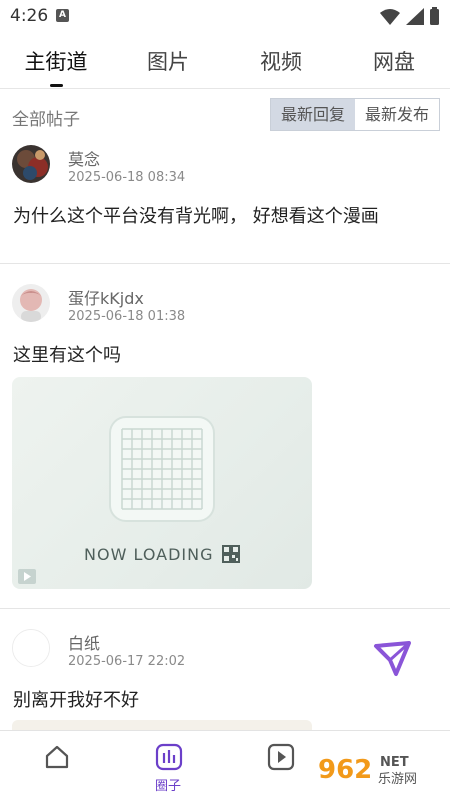 This screenshot has height=801, width=450. What do you see at coordinates (434, 17) in the screenshot?
I see `battery-icon` at bounding box center [434, 17].